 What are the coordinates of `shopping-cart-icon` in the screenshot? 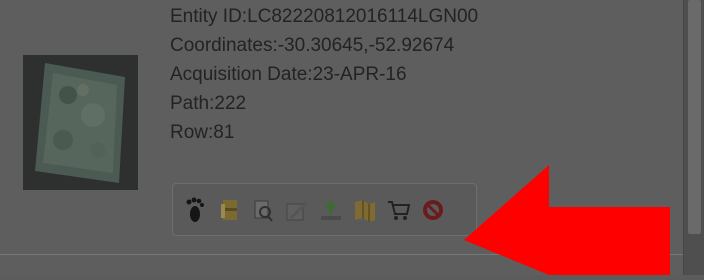 It's located at (399, 210).